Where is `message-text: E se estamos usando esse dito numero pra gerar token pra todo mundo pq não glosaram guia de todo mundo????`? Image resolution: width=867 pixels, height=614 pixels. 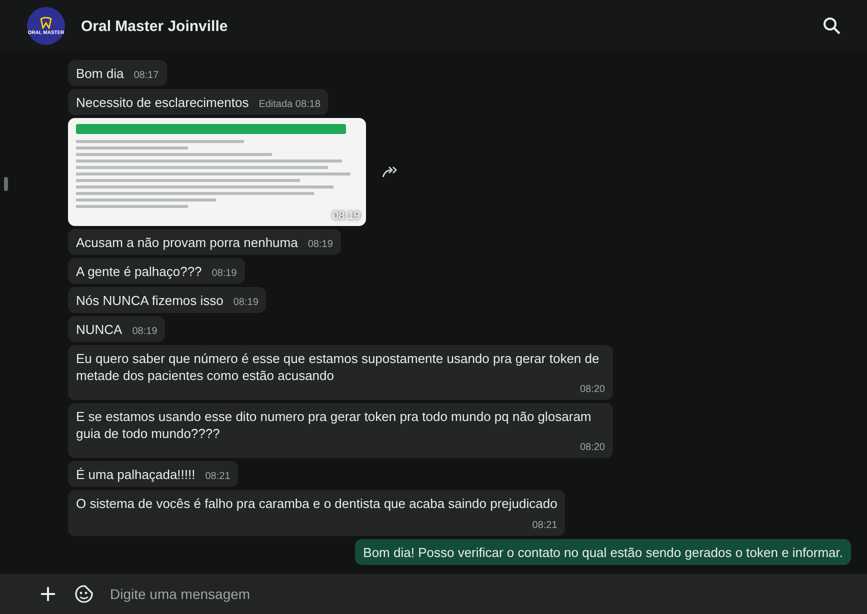
message-text: E se estamos usando esse dito numero pra gerar token pra todo mundo pq não glosaram guia de todo mundo???? is located at coordinates (334, 425).